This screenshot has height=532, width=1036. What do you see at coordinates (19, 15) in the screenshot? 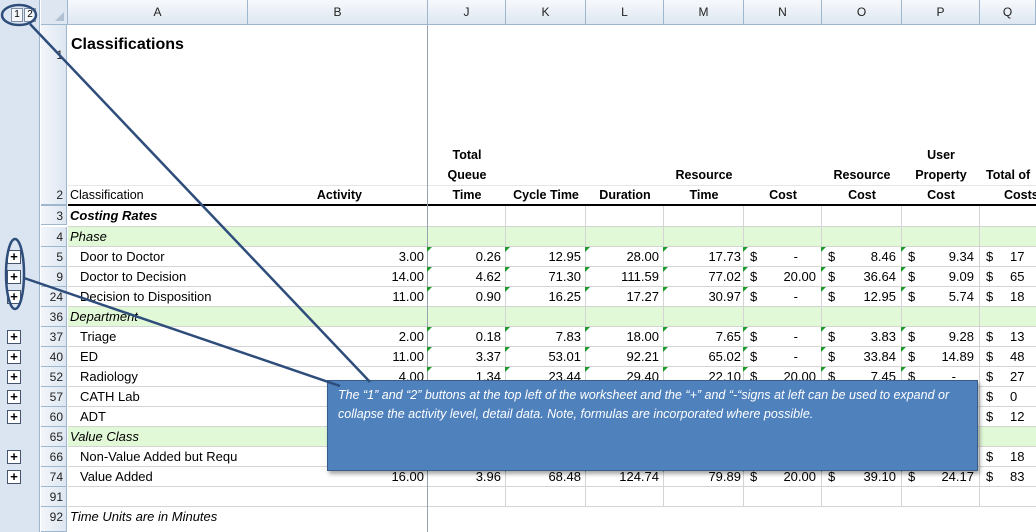
I see `level-buttons-highlight-ellipse` at bounding box center [19, 15].